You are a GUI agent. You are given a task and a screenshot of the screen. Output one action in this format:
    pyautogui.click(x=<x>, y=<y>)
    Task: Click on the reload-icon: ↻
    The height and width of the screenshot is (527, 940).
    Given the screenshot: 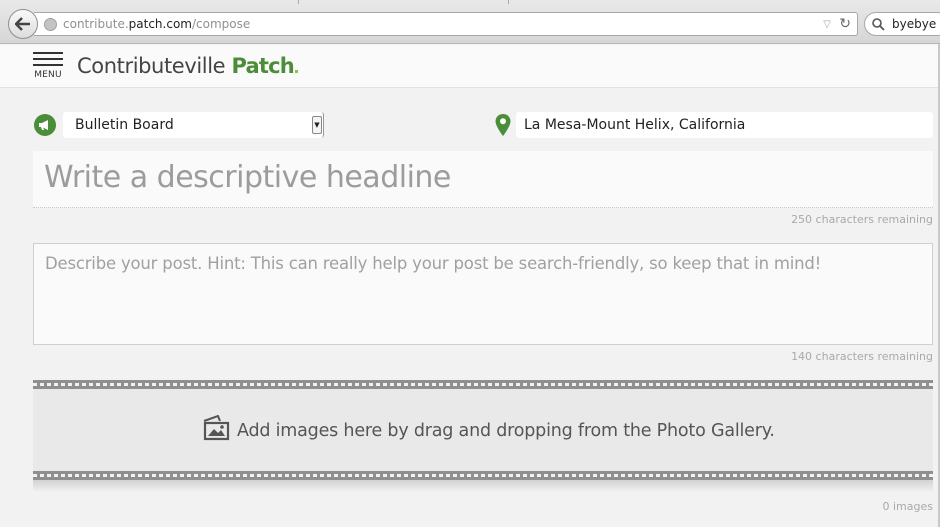 What is the action you would take?
    pyautogui.click(x=845, y=24)
    